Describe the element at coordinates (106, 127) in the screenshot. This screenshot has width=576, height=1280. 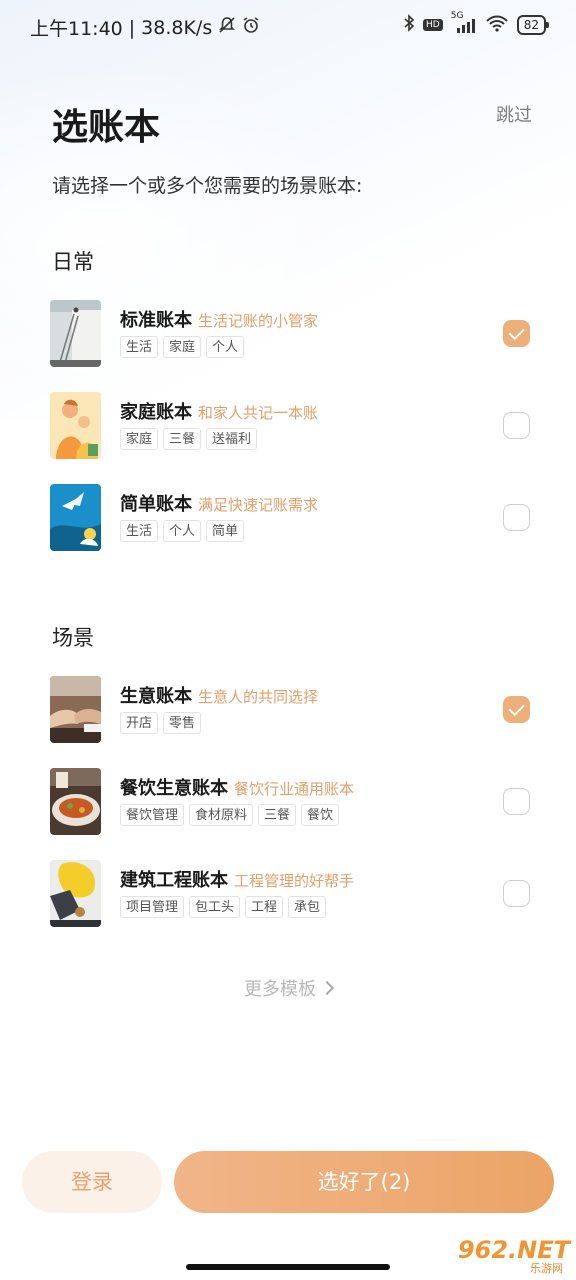
I see `page-title: 选账本` at that location.